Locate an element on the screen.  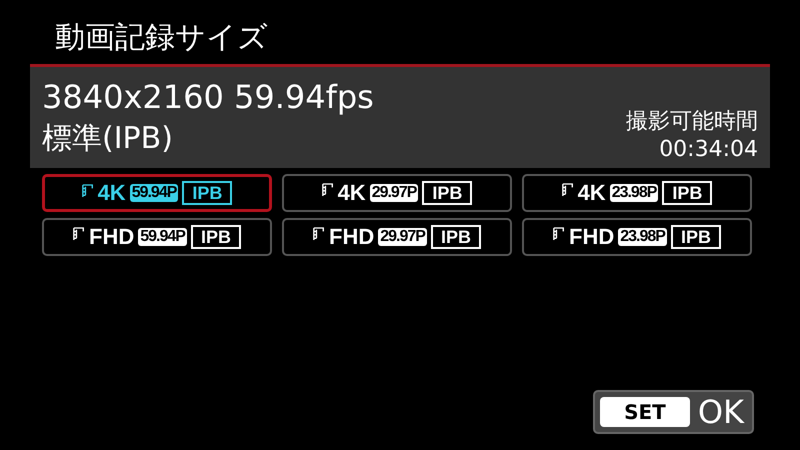
size-option: 4K 23.98P IPB is located at coordinates (637, 193).